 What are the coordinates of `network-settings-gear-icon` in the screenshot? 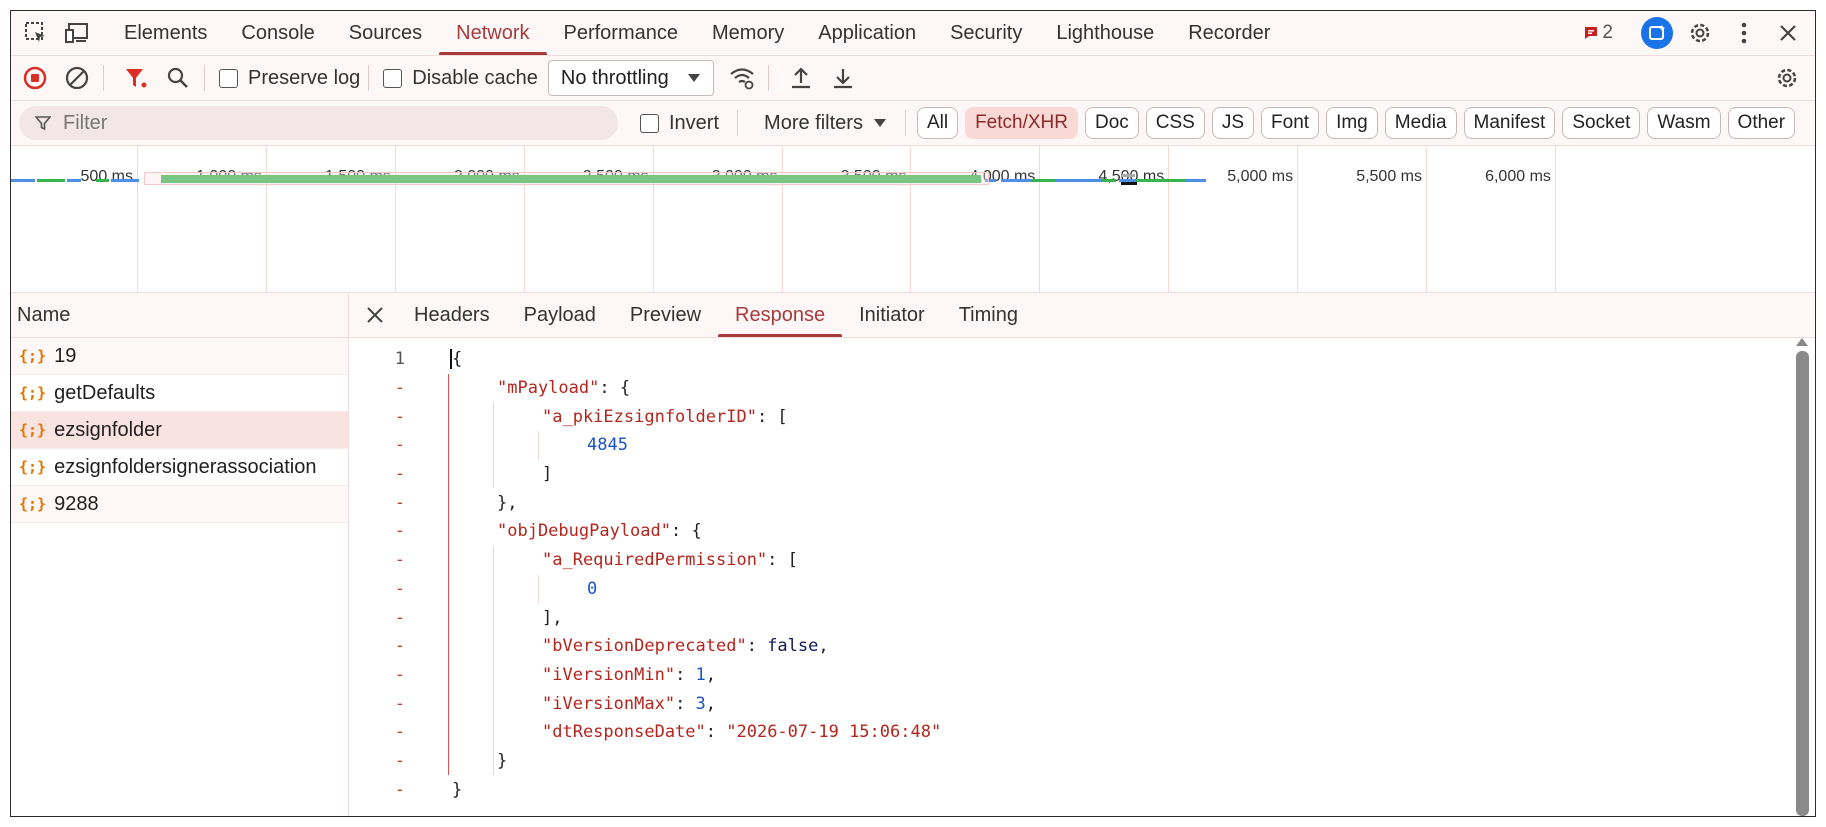 It's located at (1787, 78).